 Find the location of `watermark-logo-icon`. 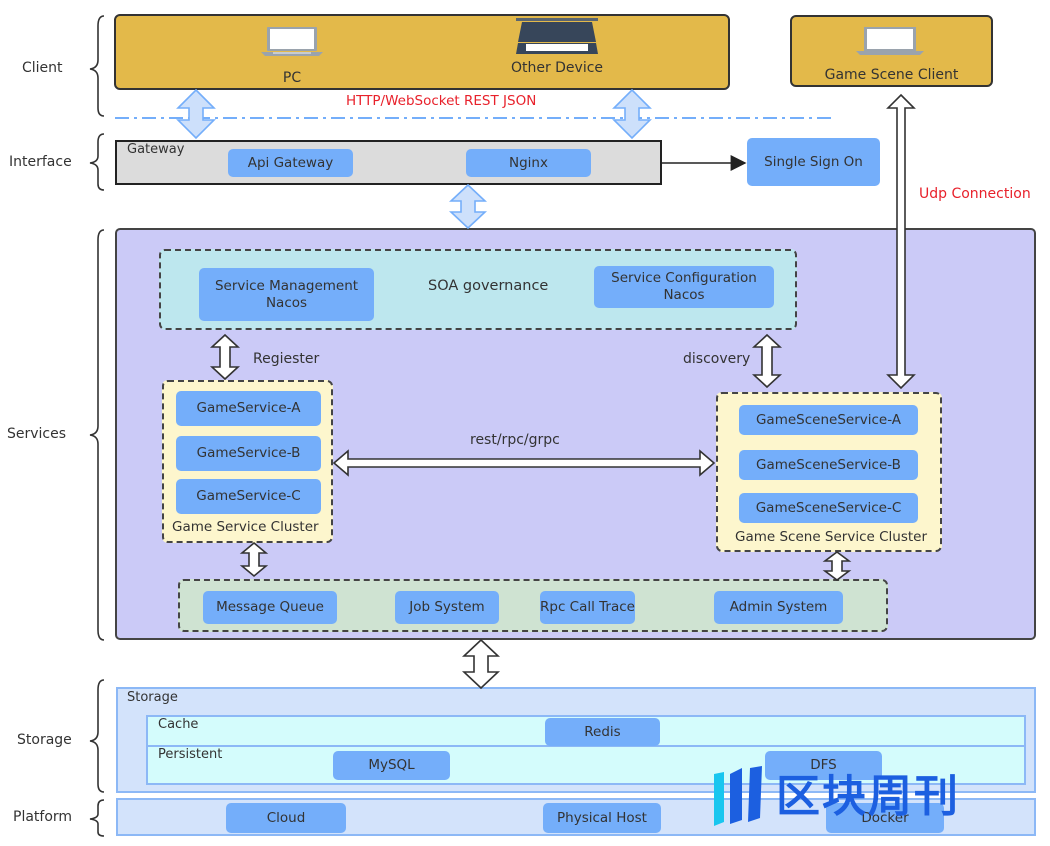

watermark-logo-icon is located at coordinates (738, 796).